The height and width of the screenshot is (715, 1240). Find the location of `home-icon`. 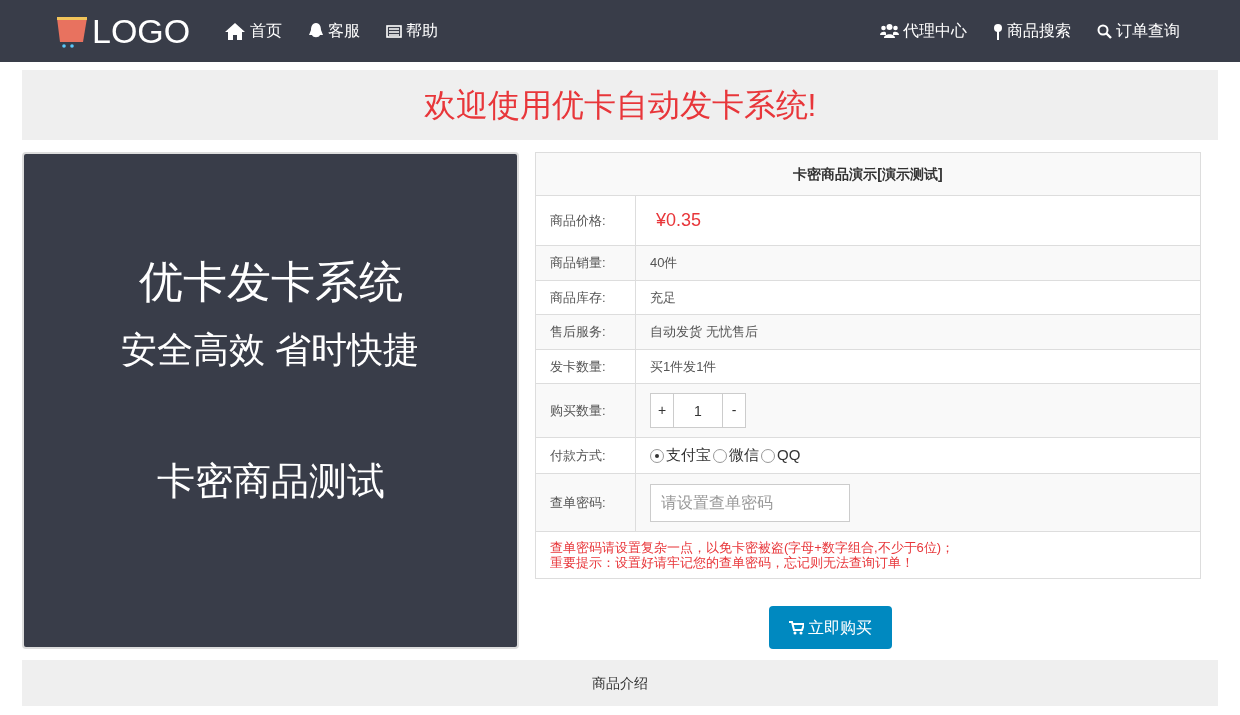

home-icon is located at coordinates (235, 31).